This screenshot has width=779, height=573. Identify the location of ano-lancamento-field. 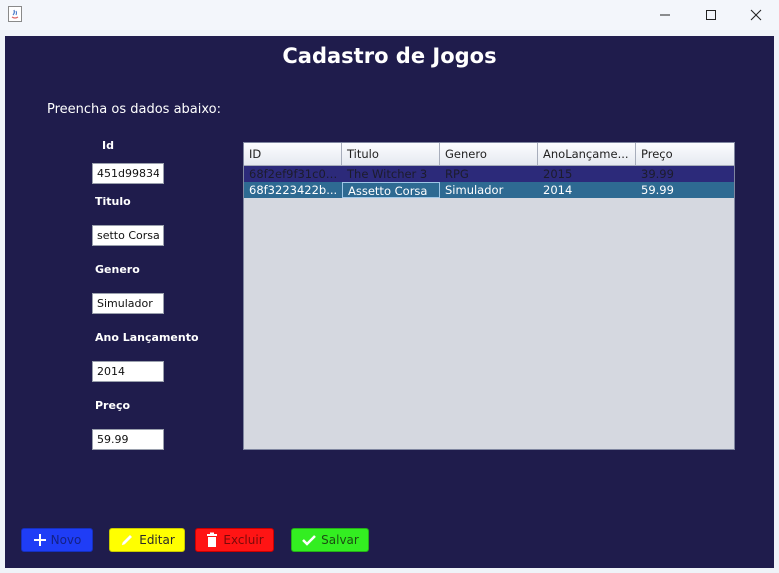
(128, 371).